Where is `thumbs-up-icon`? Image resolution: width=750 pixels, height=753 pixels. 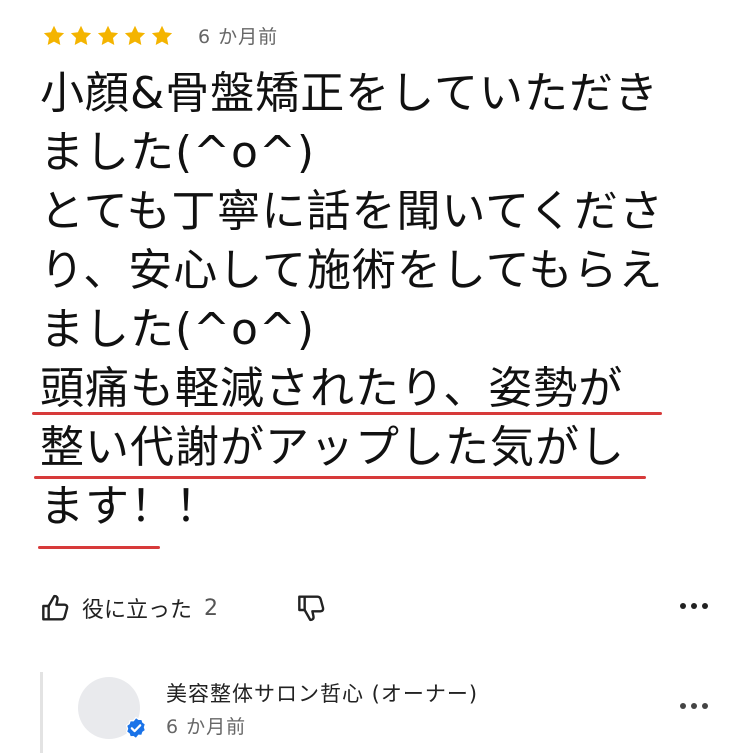
thumbs-up-icon is located at coordinates (55, 607).